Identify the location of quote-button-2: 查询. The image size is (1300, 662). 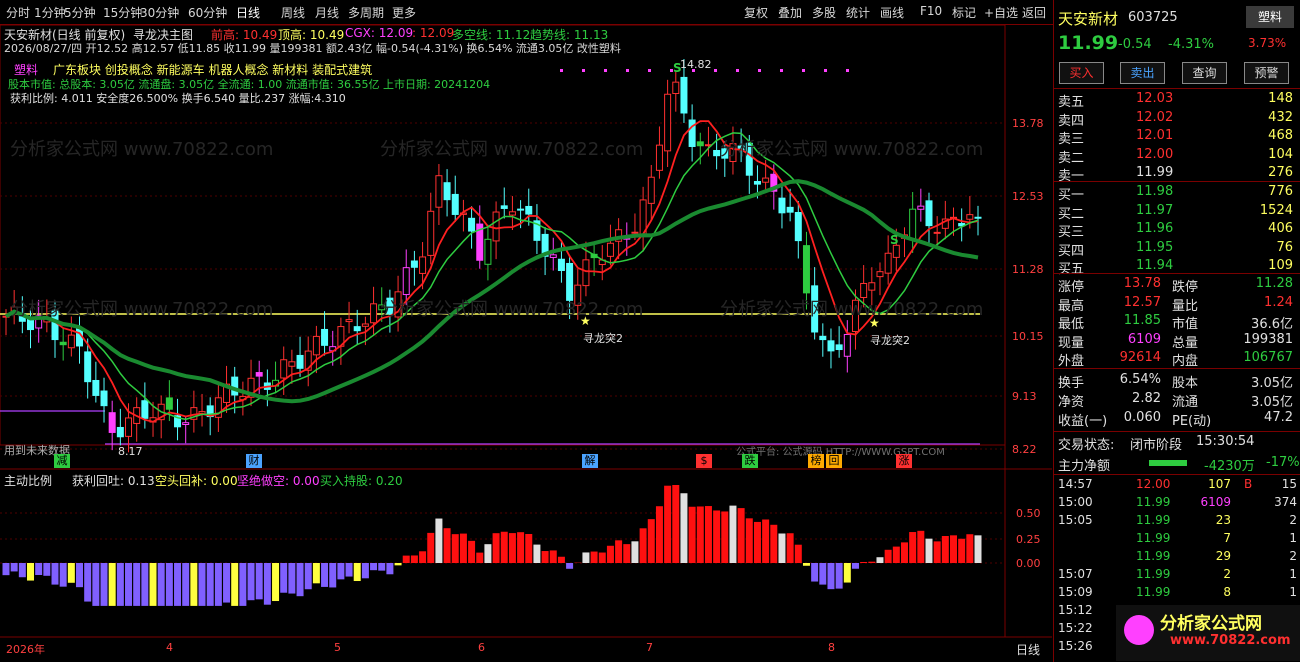
(1204, 73).